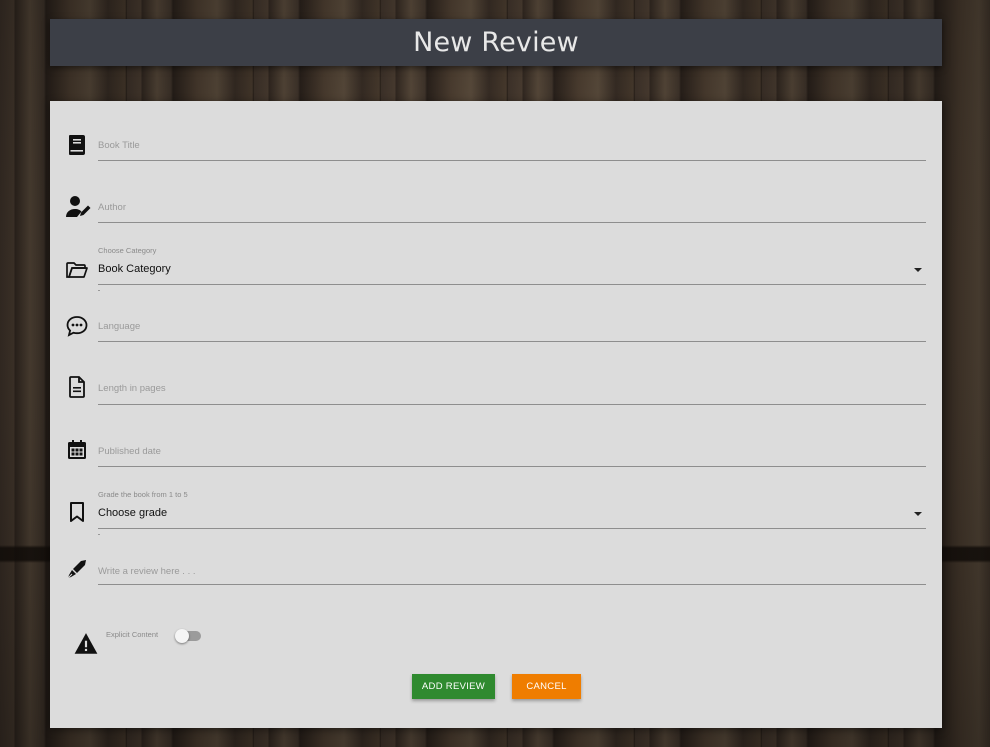 This screenshot has height=747, width=990. What do you see at coordinates (127, 250) in the screenshot?
I see `category-label: Choose Category` at bounding box center [127, 250].